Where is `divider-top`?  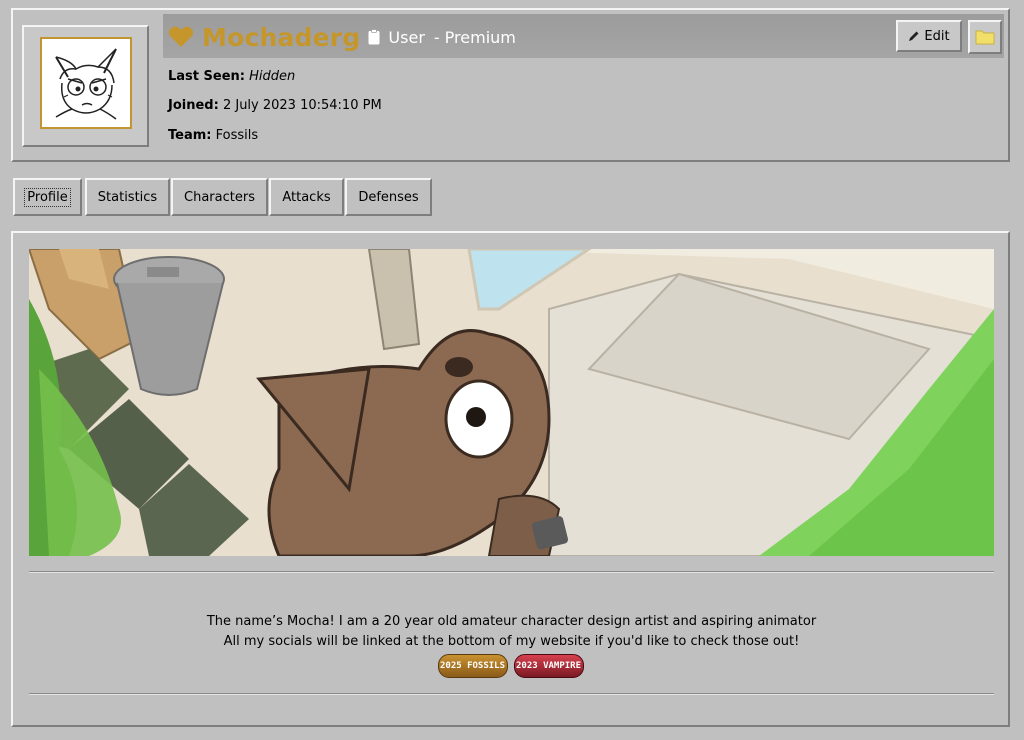
divider-top is located at coordinates (511, 572).